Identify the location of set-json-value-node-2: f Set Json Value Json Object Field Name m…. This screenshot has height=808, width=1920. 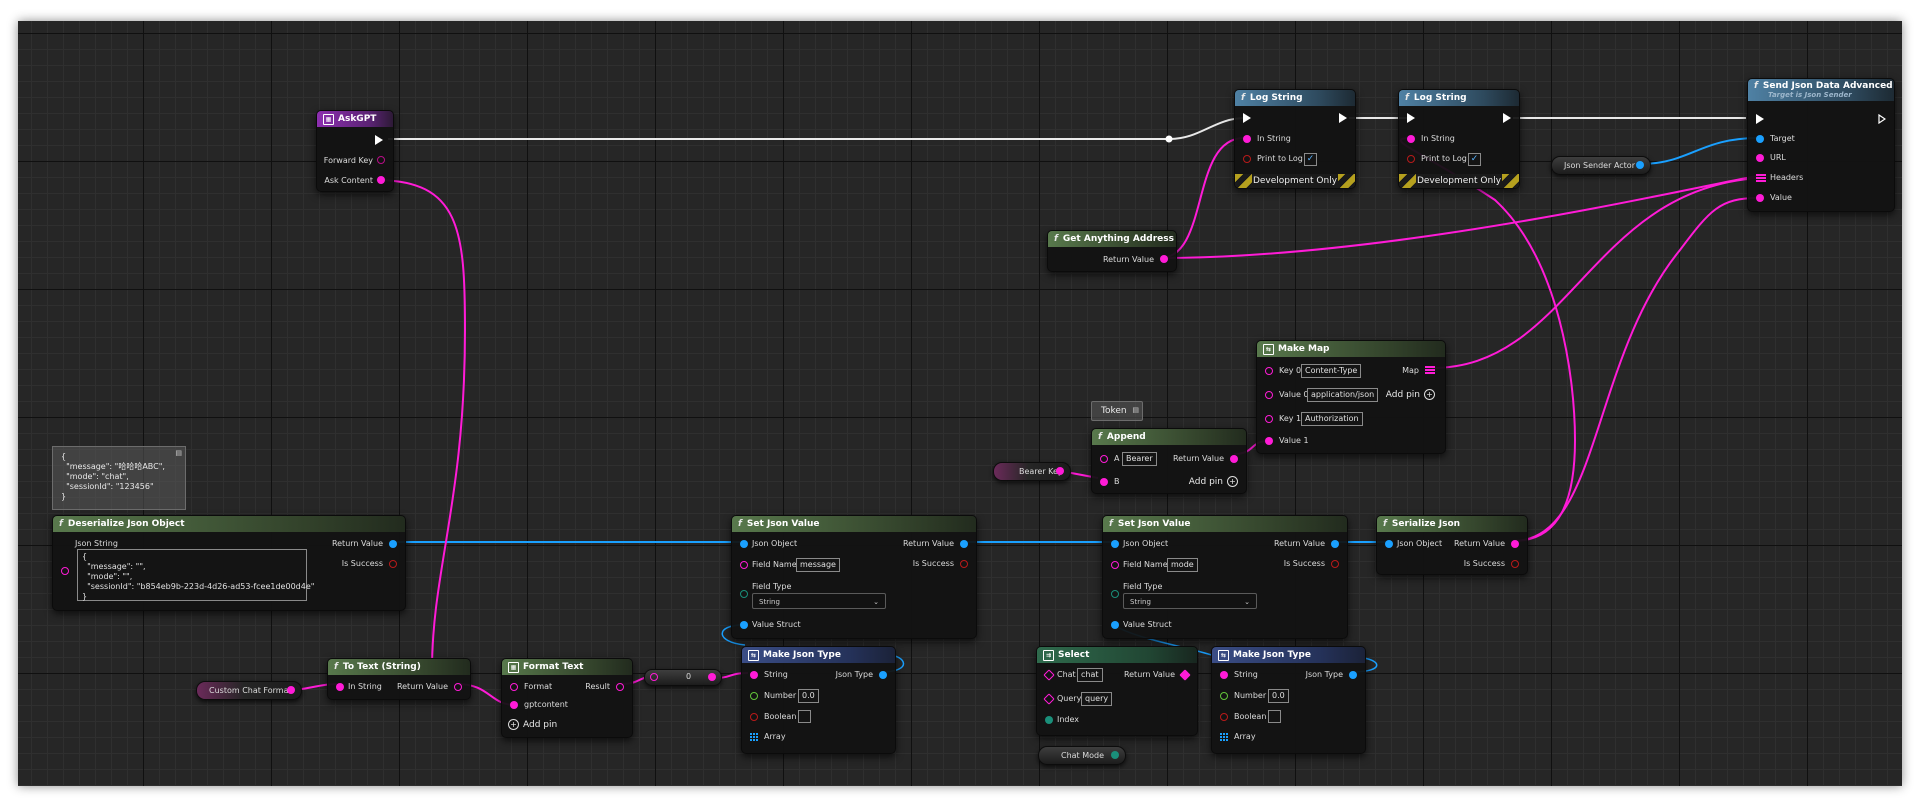
(1225, 577).